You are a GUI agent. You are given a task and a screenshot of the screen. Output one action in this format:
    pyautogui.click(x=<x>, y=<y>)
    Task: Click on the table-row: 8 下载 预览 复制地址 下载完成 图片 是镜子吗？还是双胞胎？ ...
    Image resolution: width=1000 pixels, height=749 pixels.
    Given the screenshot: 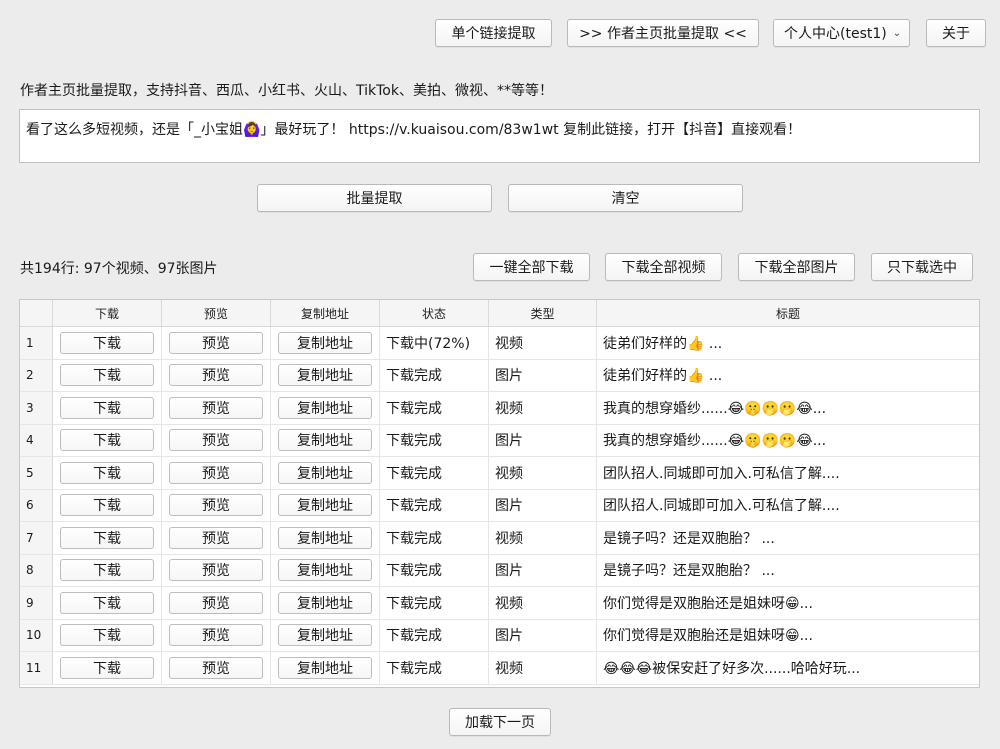 What is the action you would take?
    pyautogui.click(x=499, y=570)
    